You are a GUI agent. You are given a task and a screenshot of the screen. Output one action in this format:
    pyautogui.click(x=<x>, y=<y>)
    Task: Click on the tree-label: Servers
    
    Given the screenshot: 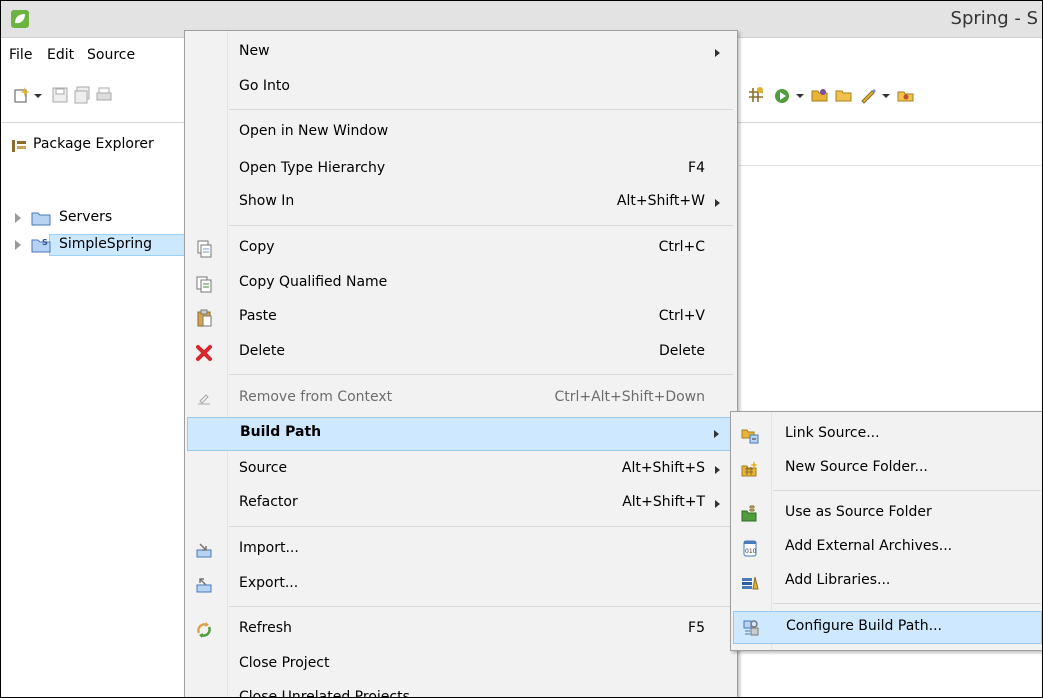 What is the action you would take?
    pyautogui.click(x=86, y=217)
    